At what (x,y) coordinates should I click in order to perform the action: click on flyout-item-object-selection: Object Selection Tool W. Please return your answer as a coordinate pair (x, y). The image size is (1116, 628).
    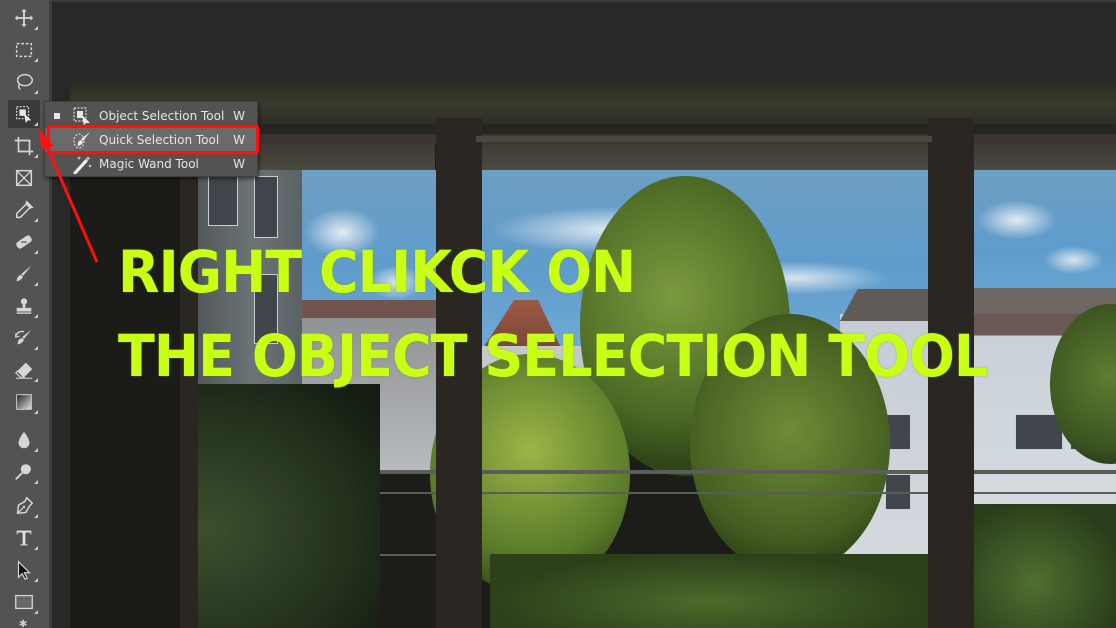
    Looking at the image, I should click on (151, 116).